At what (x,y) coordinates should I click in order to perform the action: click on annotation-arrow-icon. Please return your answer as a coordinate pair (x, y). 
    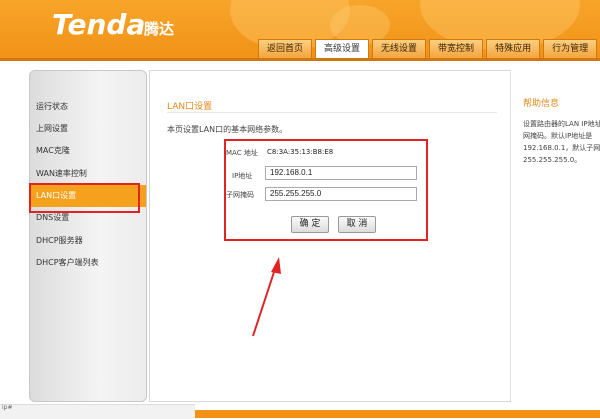
    Looking at the image, I should click on (266, 297).